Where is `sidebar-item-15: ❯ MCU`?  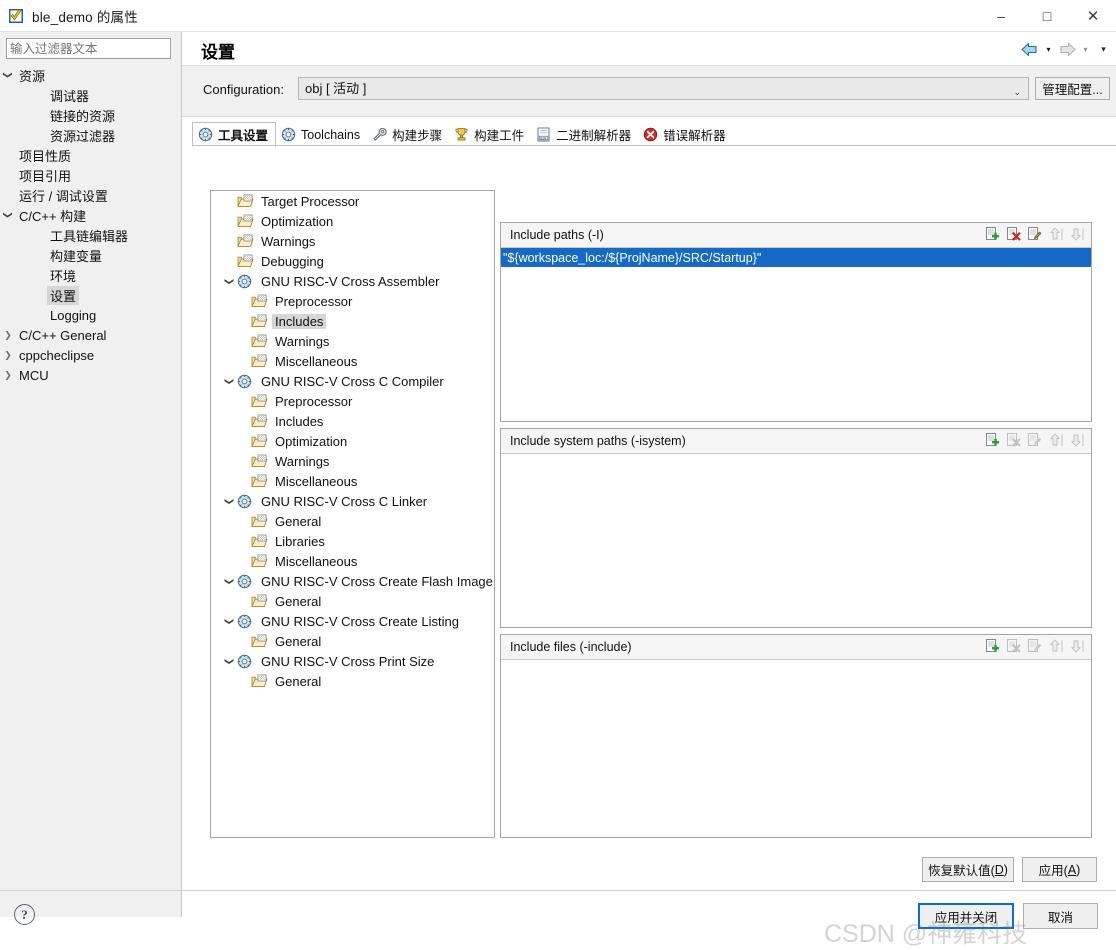 sidebar-item-15: ❯ MCU is located at coordinates (91, 375).